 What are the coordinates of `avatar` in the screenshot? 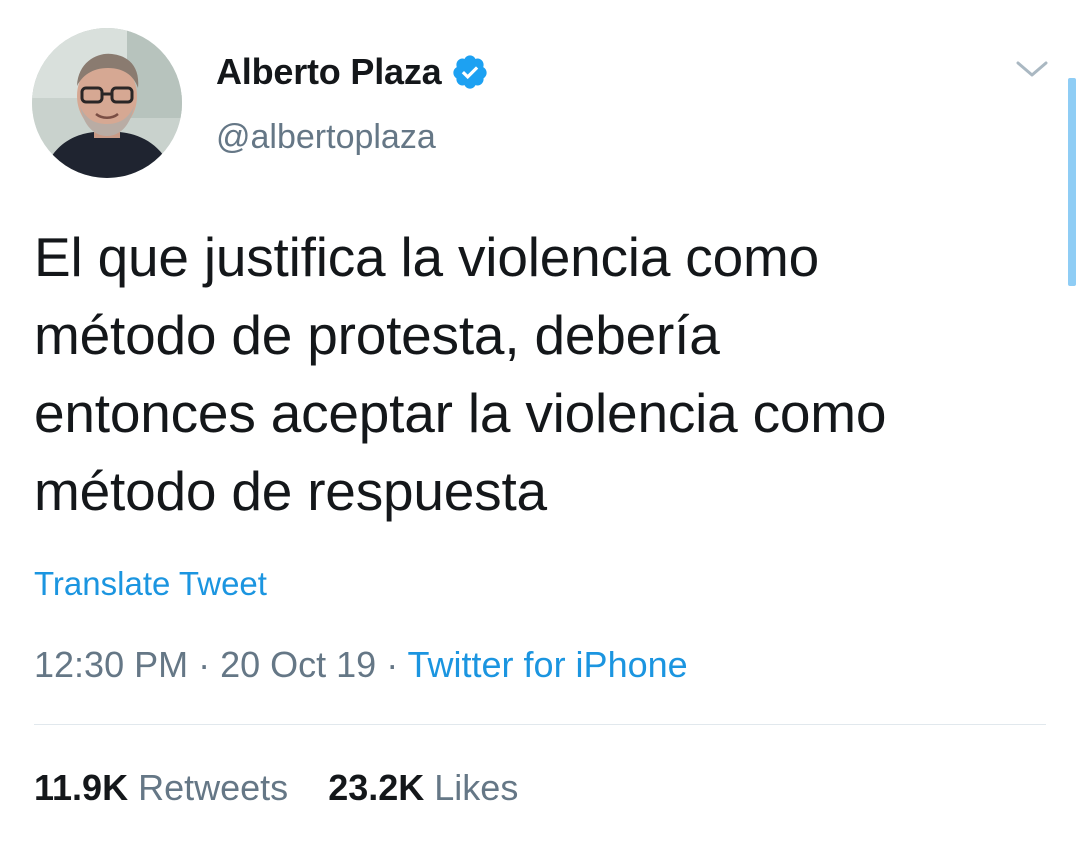 It's located at (107, 103).